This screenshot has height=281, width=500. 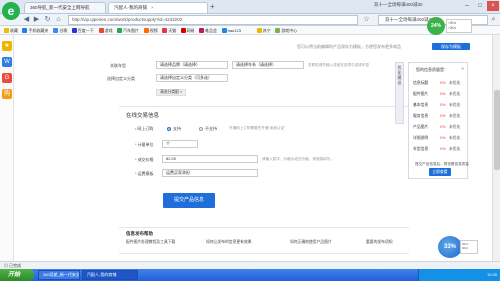 I want to click on scrollbar-thumb, so click(x=497, y=130).